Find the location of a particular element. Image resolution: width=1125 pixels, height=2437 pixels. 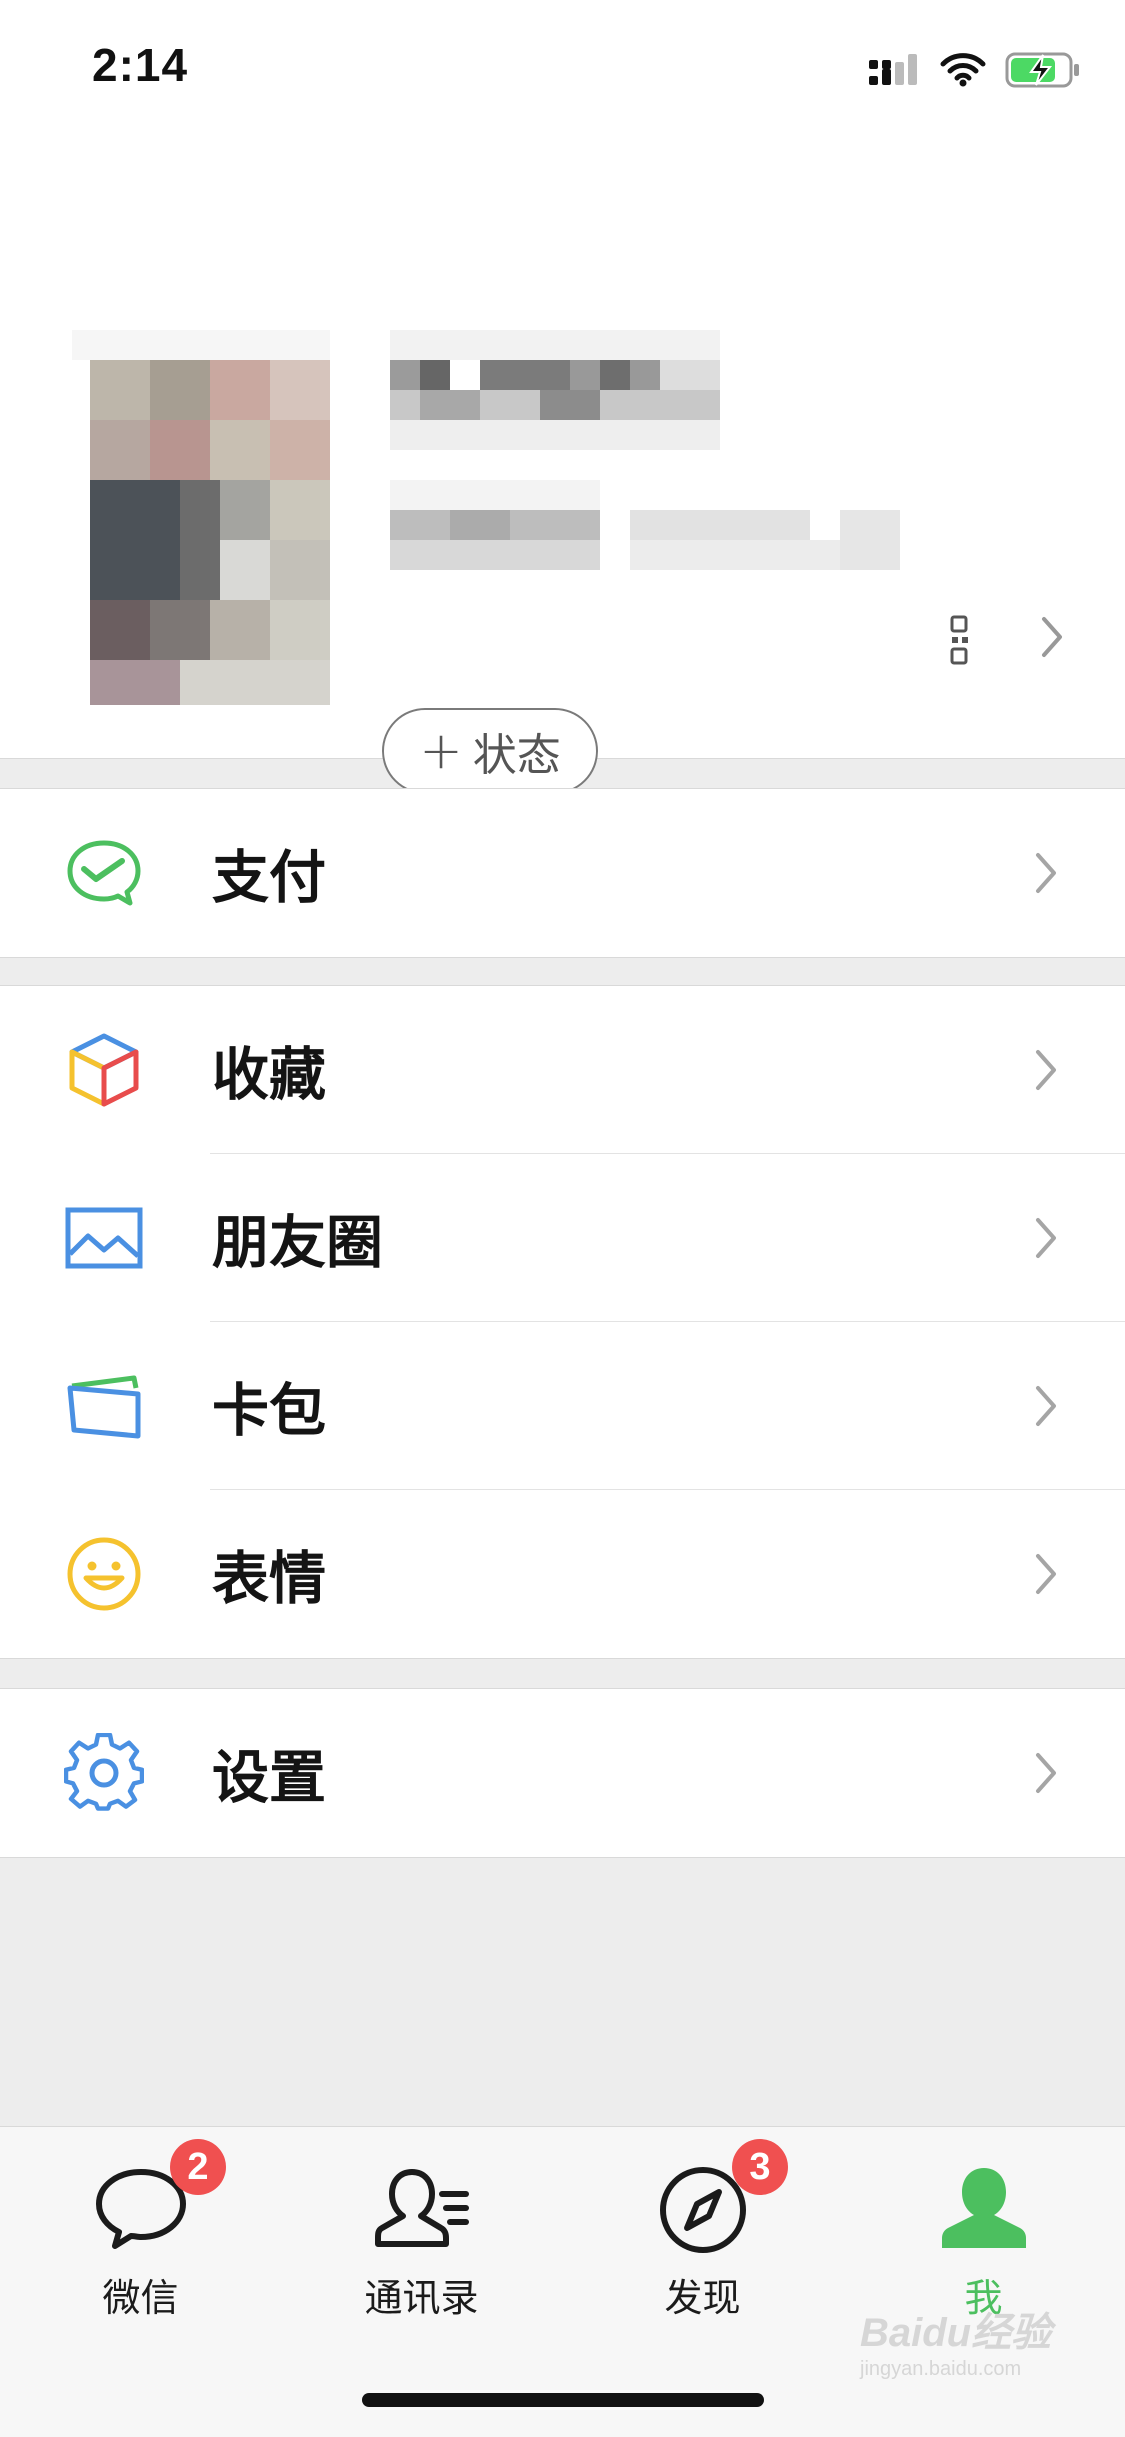

tab-contacts: 通讯录 is located at coordinates (421, 2227).